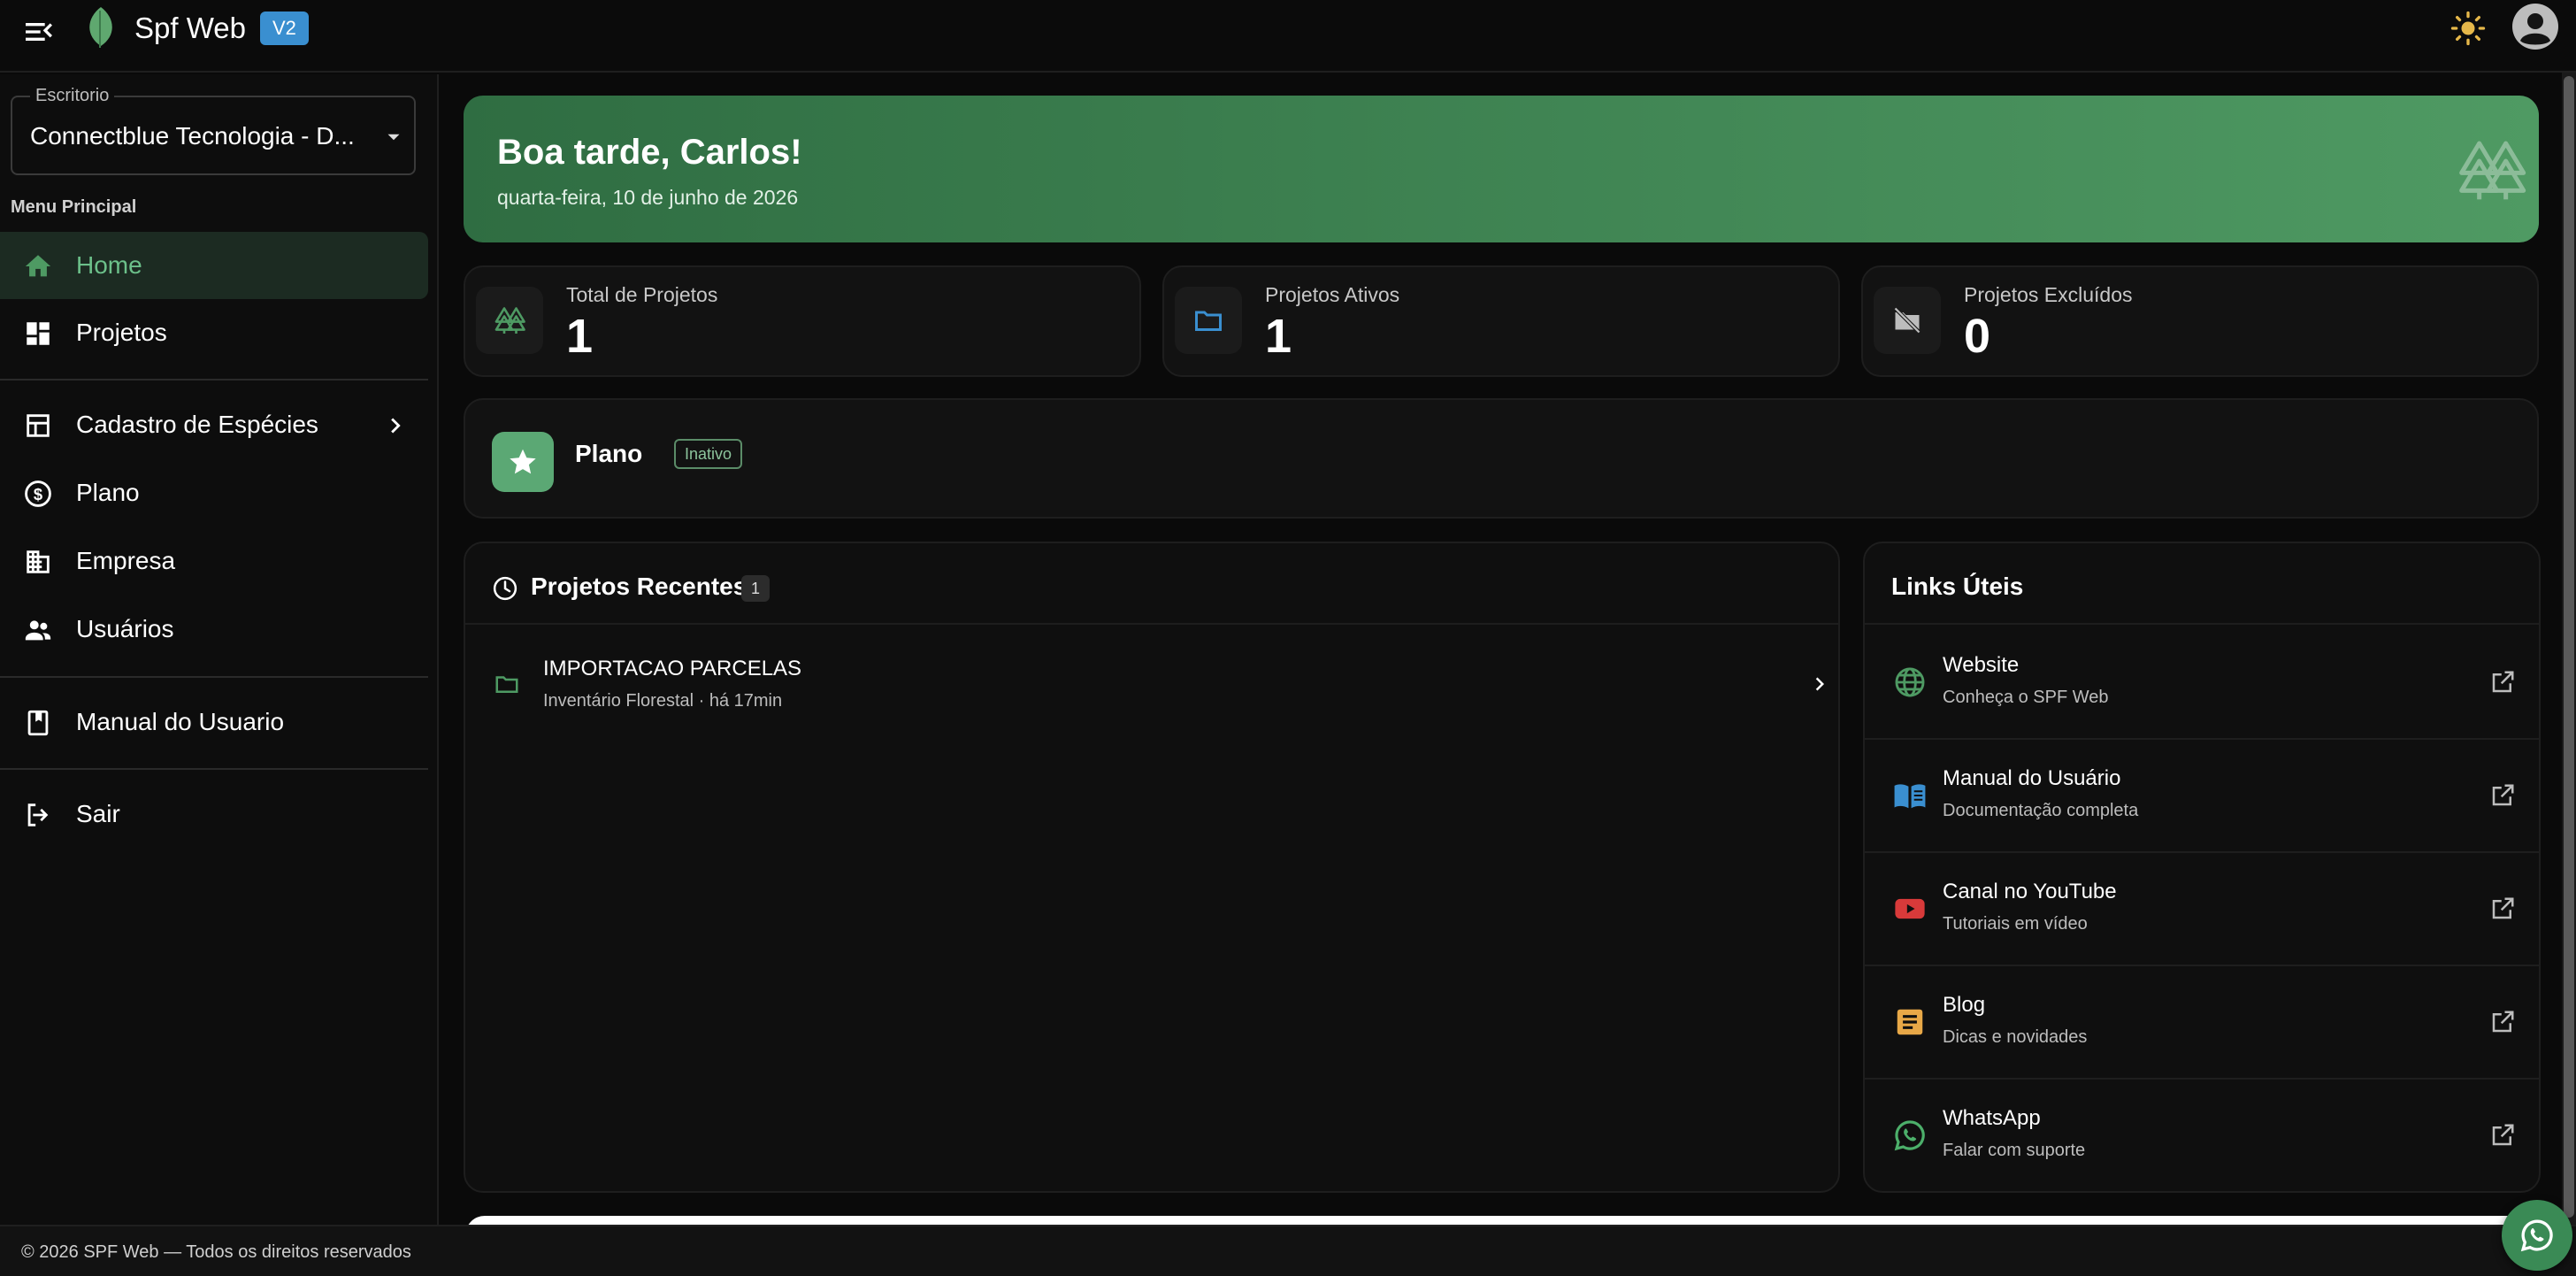  What do you see at coordinates (214, 493) in the screenshot?
I see `sidebar-item-plano: $ Plano` at bounding box center [214, 493].